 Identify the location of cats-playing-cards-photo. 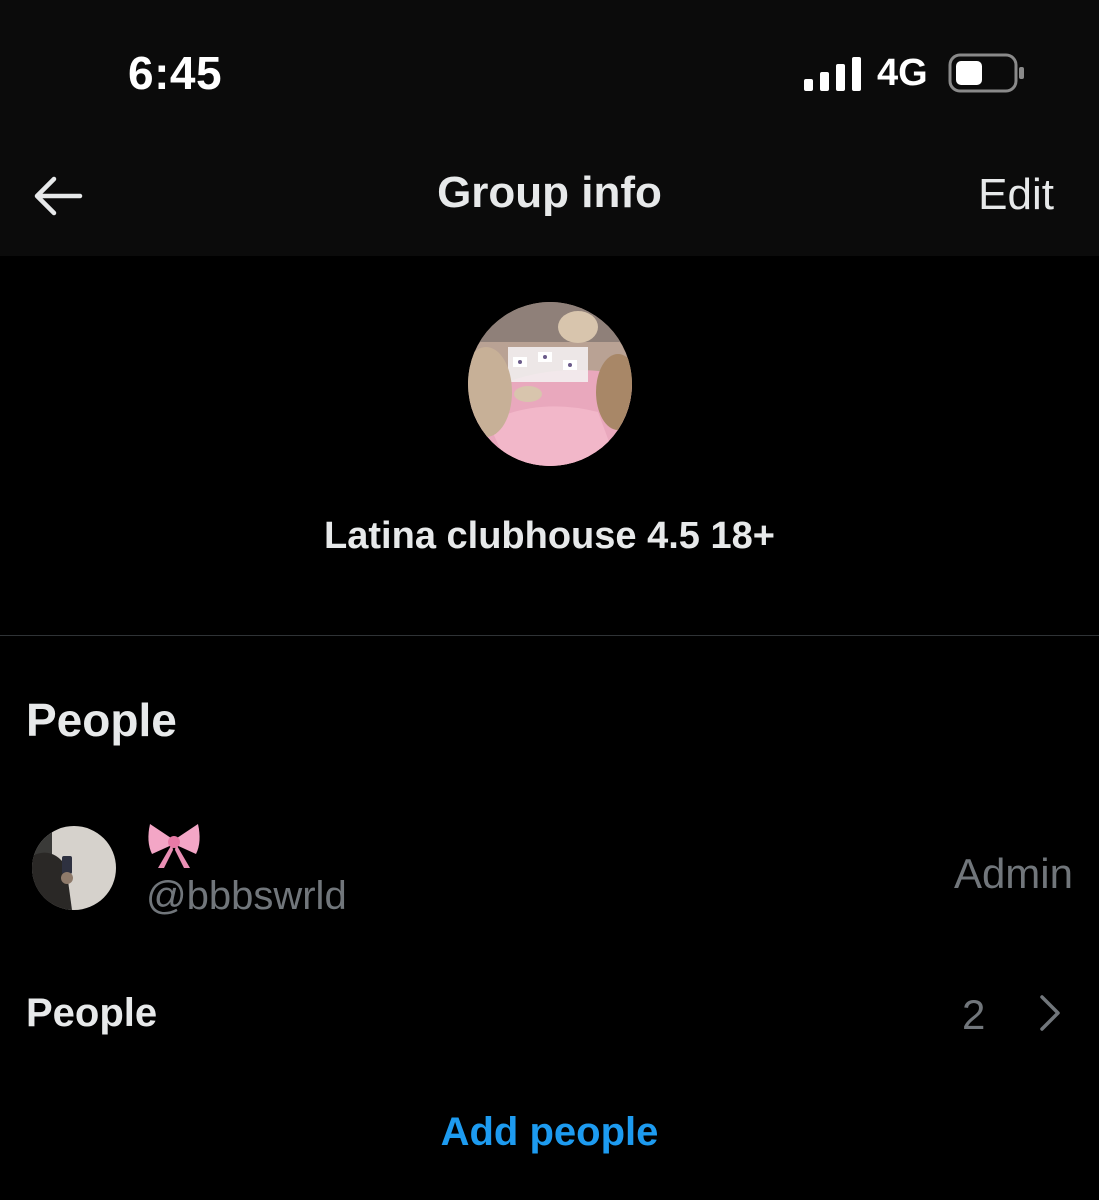
(550, 384).